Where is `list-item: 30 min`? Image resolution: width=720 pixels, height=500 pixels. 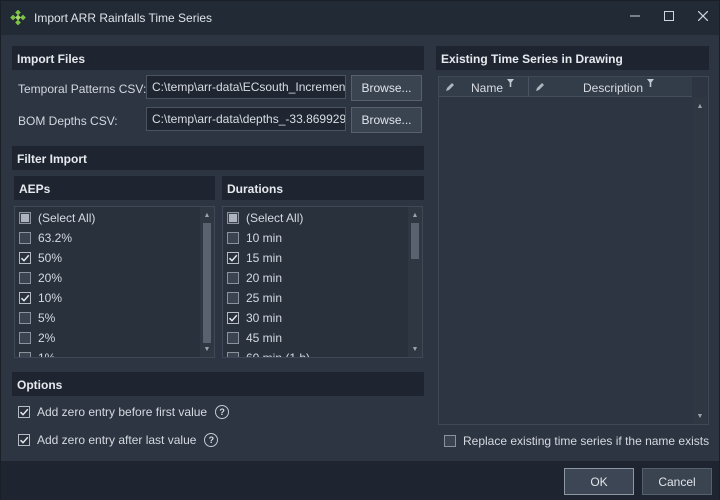 list-item: 30 min is located at coordinates (254, 318).